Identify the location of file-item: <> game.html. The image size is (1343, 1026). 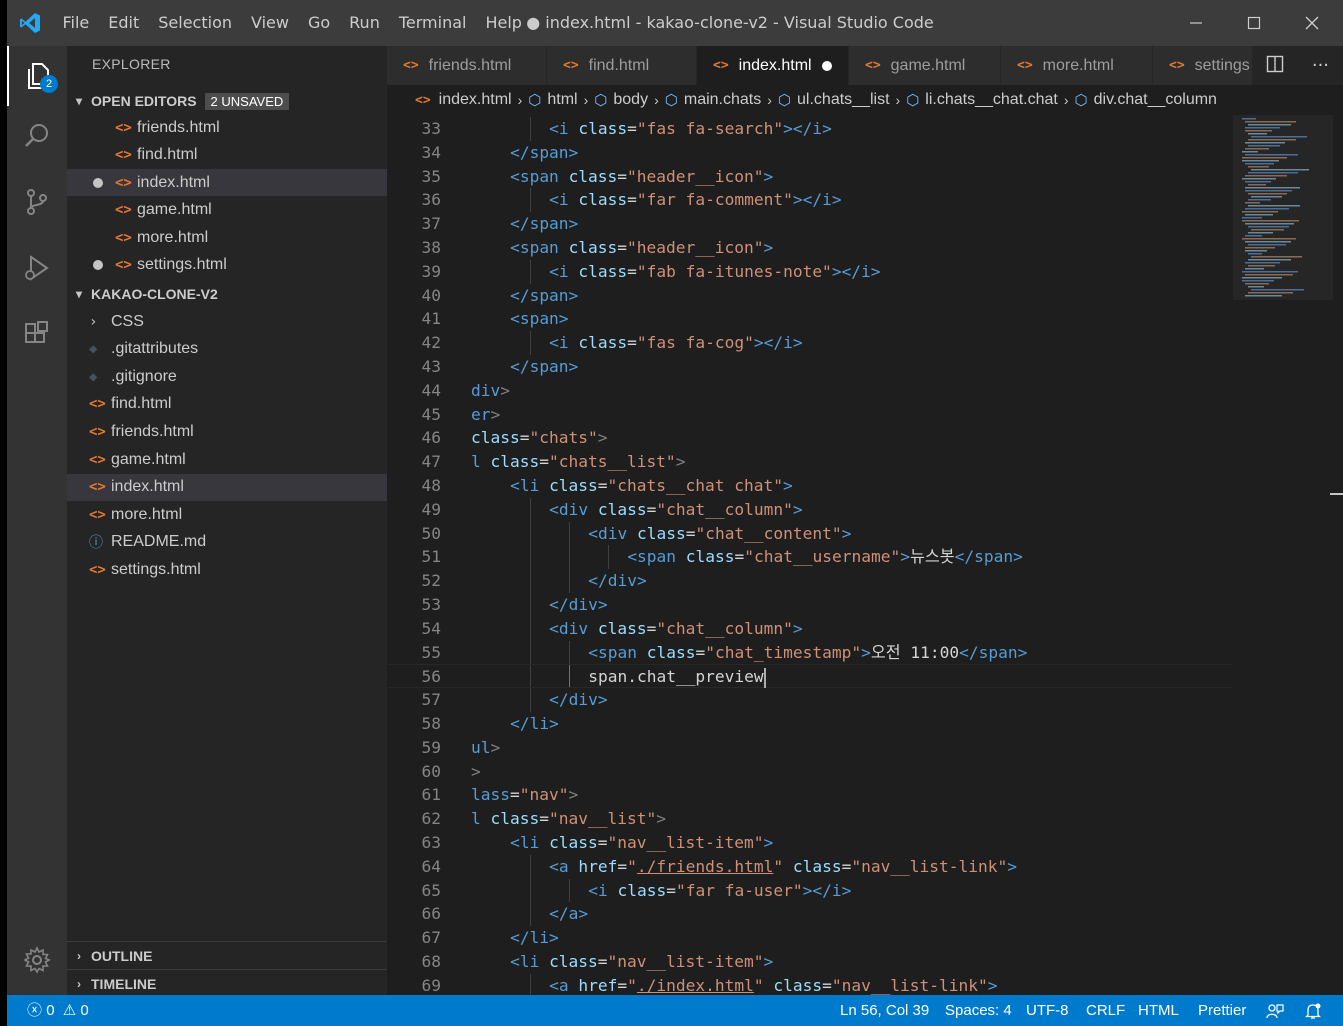
(227, 459).